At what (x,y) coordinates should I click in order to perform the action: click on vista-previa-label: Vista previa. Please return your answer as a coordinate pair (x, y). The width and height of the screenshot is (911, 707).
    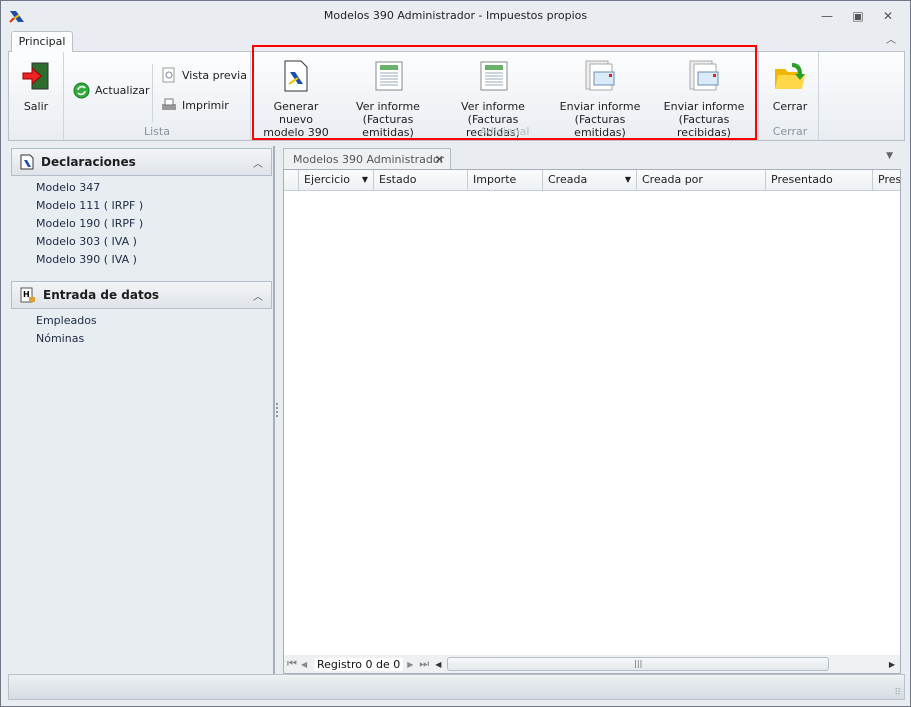
    Looking at the image, I should click on (214, 75).